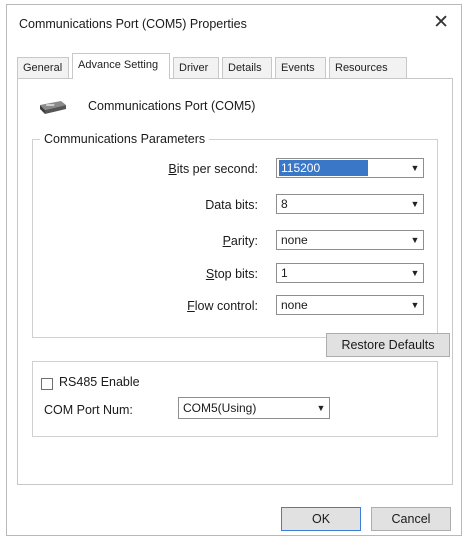  What do you see at coordinates (226, 241) in the screenshot?
I see `label-accelerator: P` at bounding box center [226, 241].